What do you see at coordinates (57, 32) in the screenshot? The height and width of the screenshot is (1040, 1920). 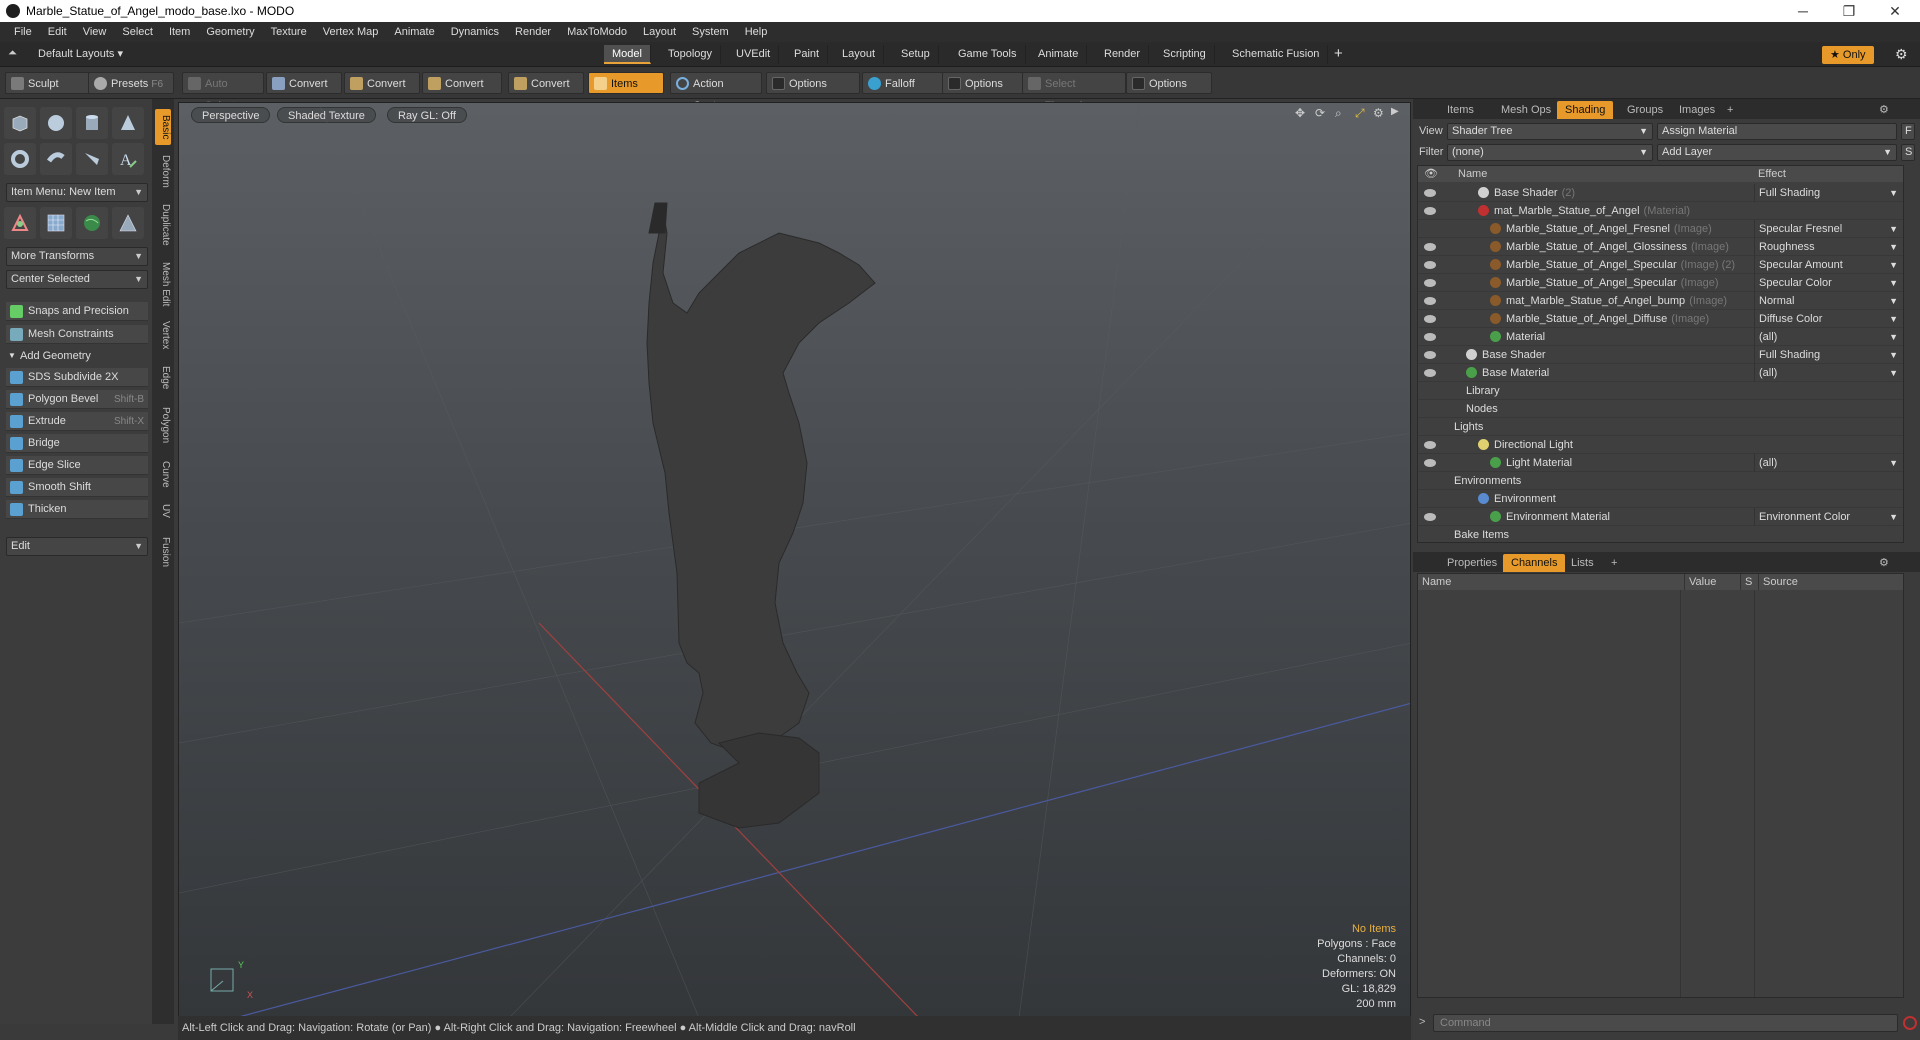 I see `menu-edit: Edit` at bounding box center [57, 32].